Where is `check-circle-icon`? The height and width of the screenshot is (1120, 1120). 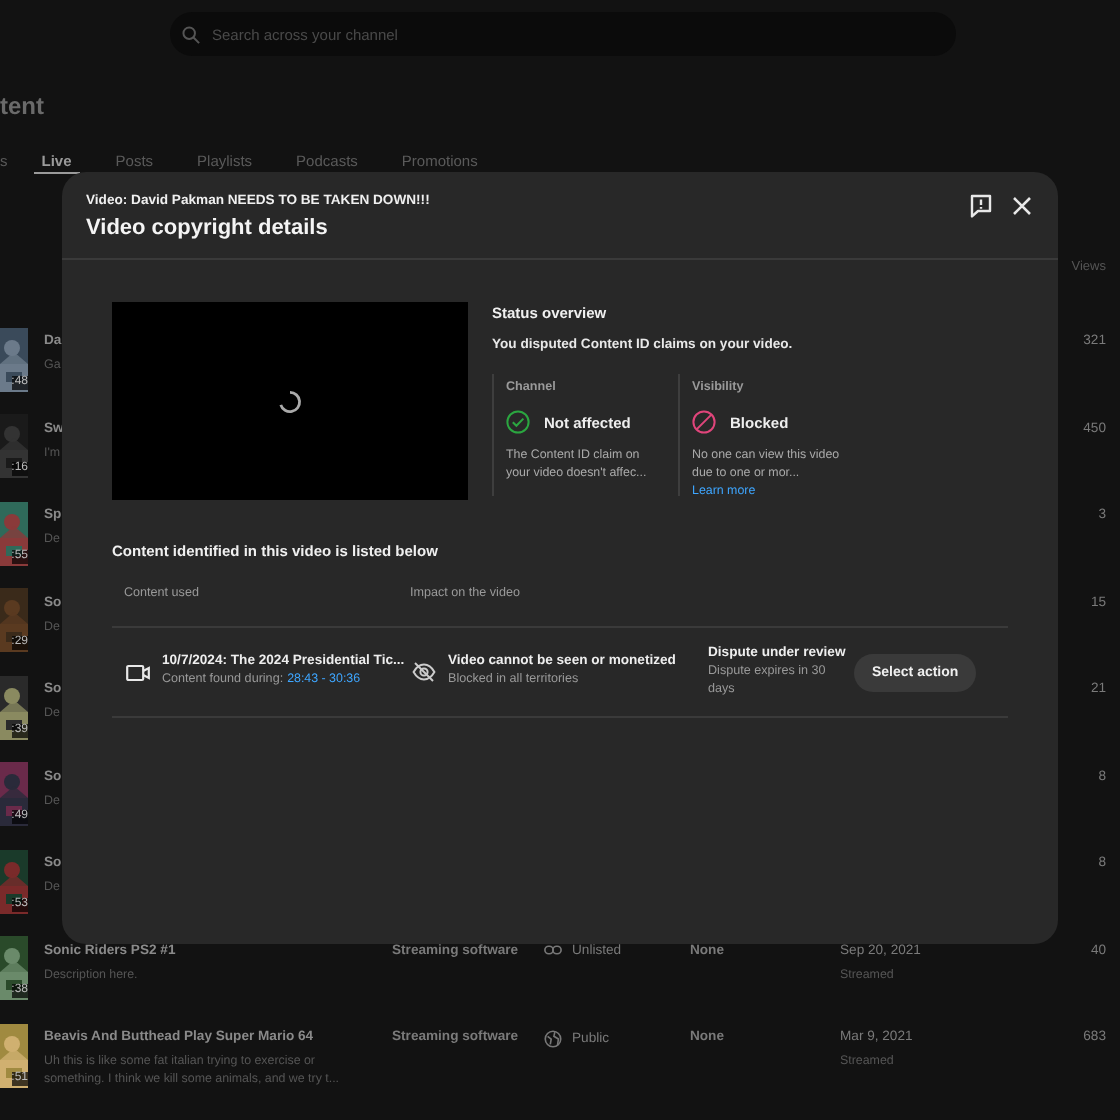
check-circle-icon is located at coordinates (518, 422).